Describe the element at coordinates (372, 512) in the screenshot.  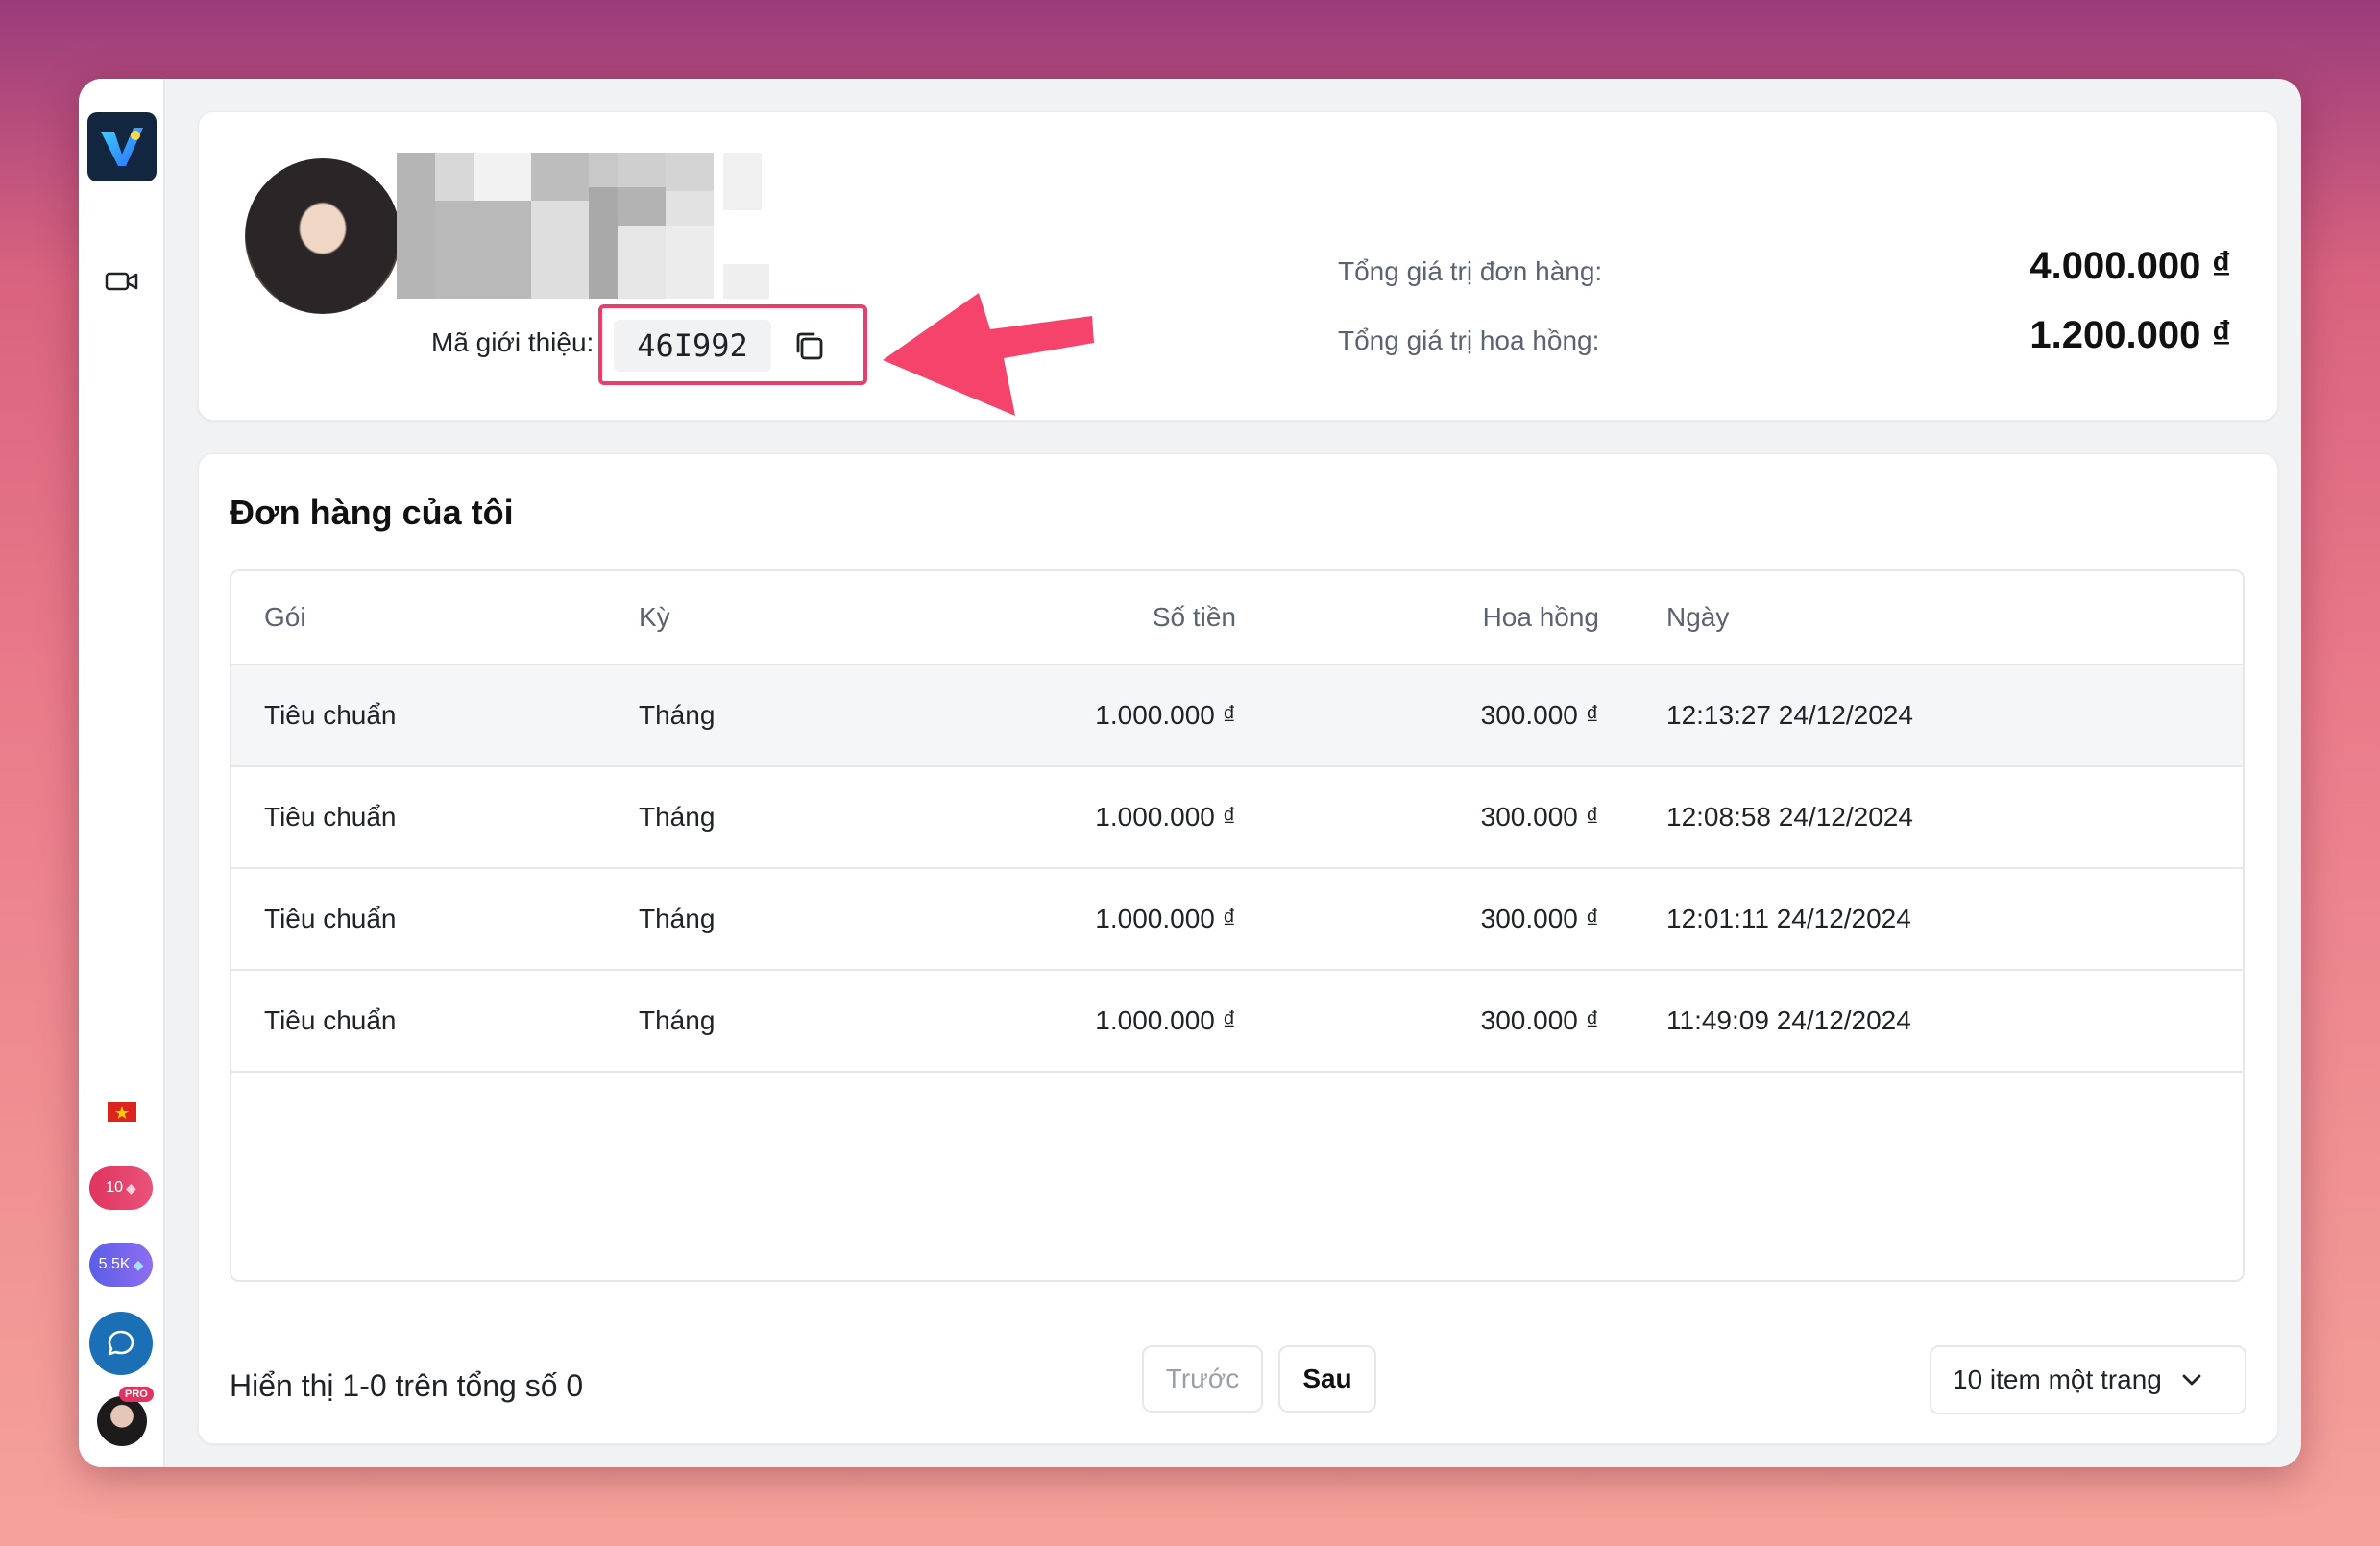
I see `orders-title: Đơn hàng của tôi` at that location.